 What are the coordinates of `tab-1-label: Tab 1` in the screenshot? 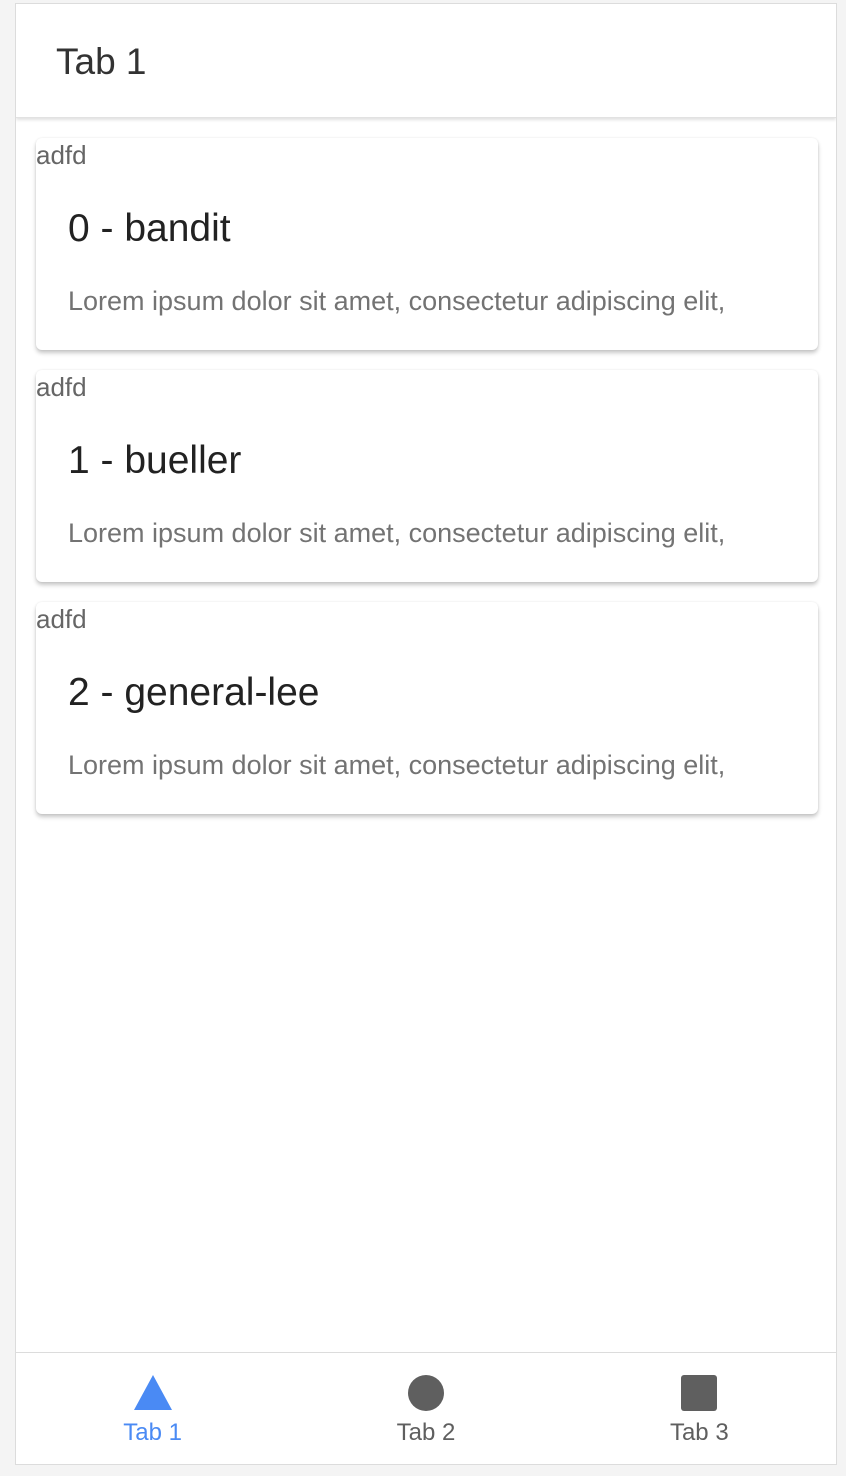 It's located at (153, 1432).